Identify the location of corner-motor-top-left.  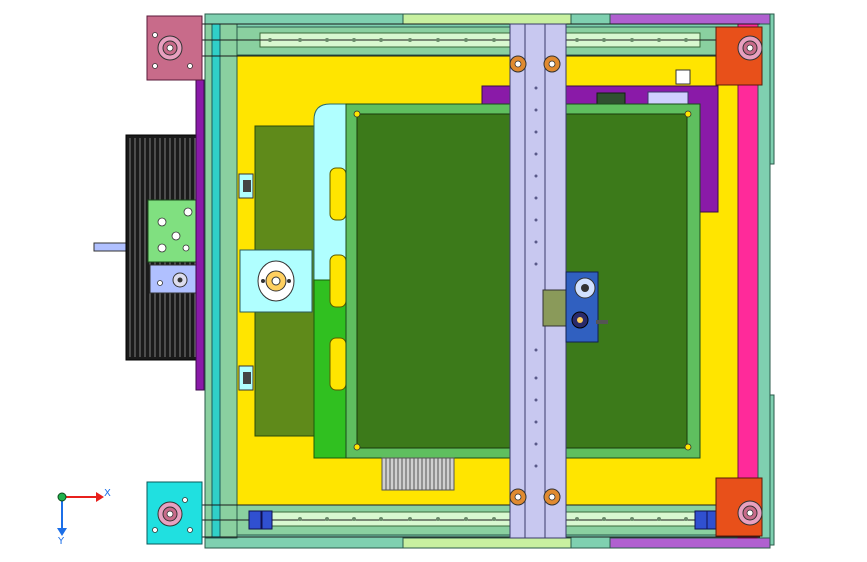
(174, 48).